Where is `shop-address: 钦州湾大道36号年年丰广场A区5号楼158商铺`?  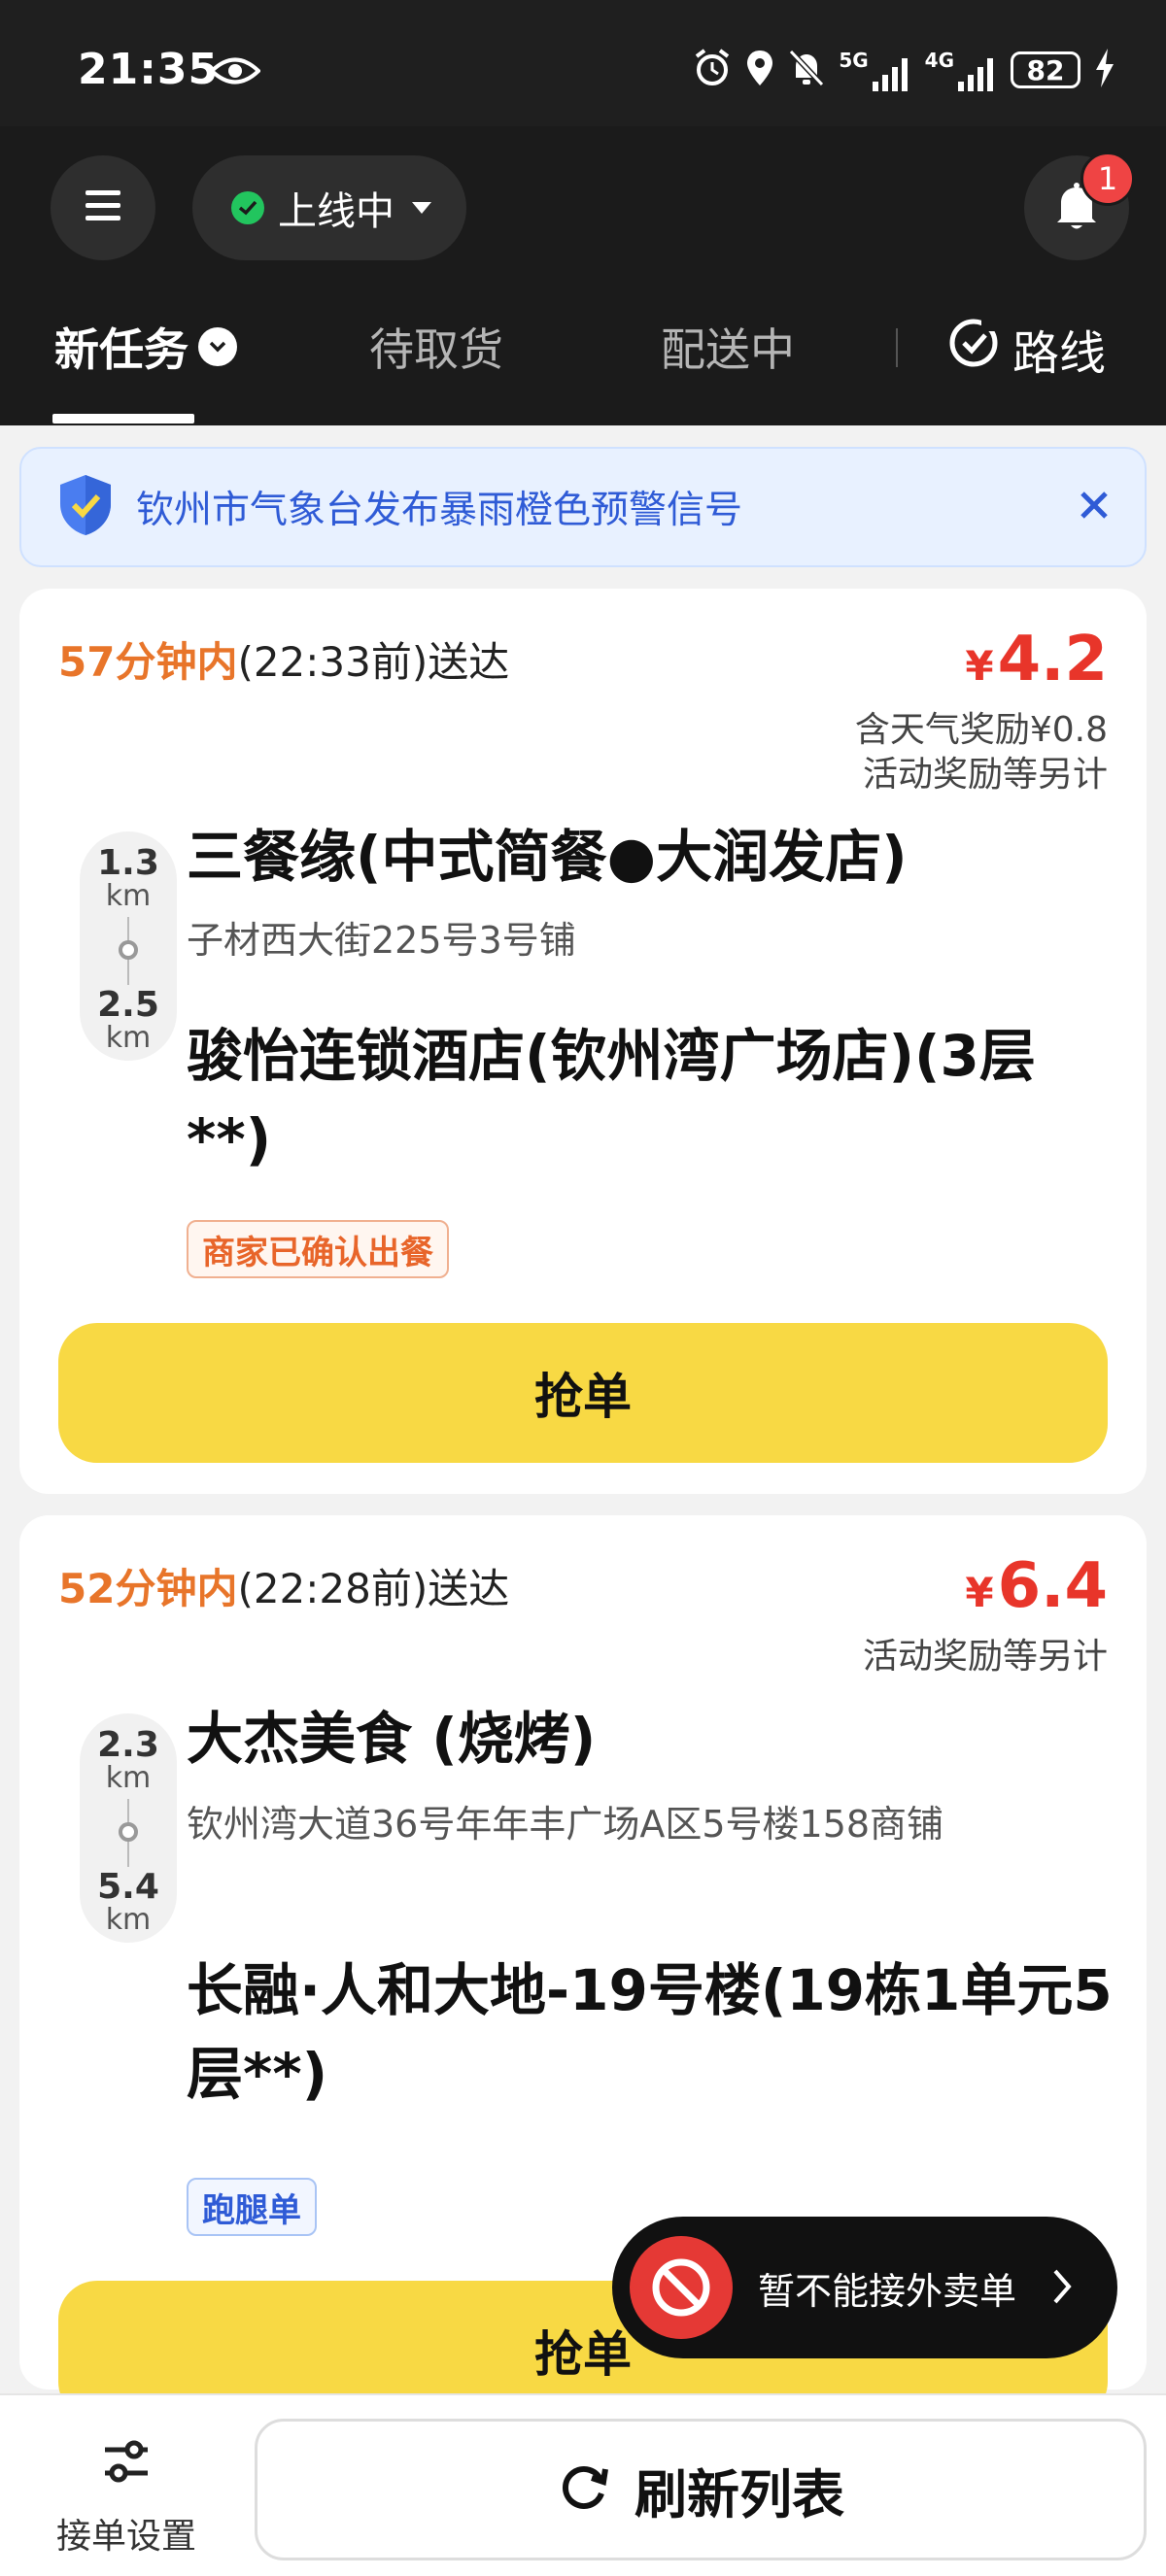 shop-address: 钦州湾大道36号年年丰广场A区5号楼158商铺 is located at coordinates (565, 1824).